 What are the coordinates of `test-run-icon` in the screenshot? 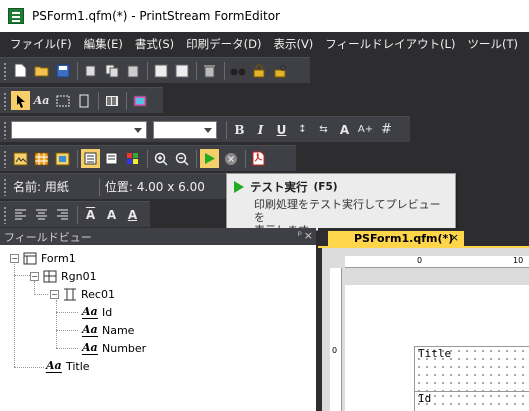 It's located at (209, 158).